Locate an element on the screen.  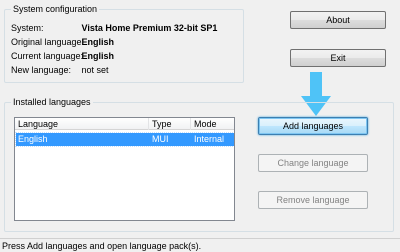
list-header: Language Type Mode is located at coordinates (124, 124).